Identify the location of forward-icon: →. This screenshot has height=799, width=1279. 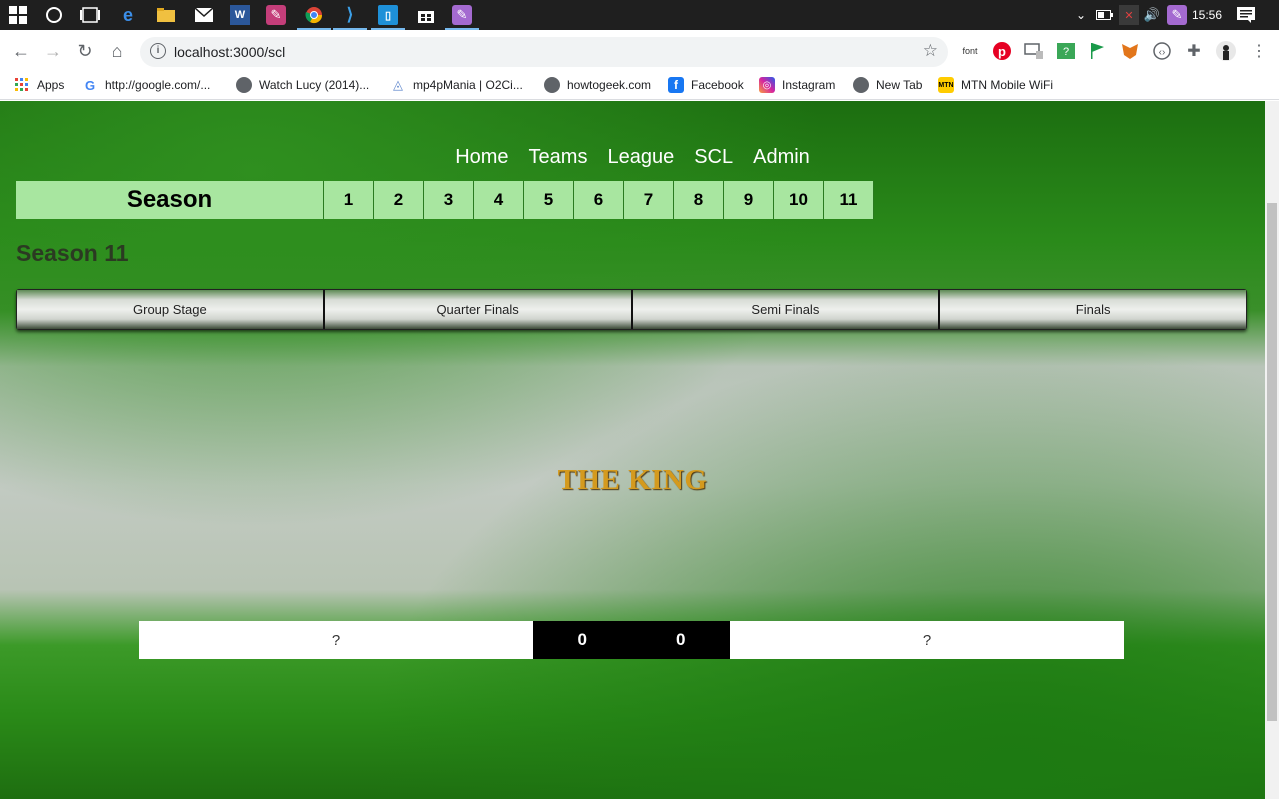
(53, 51).